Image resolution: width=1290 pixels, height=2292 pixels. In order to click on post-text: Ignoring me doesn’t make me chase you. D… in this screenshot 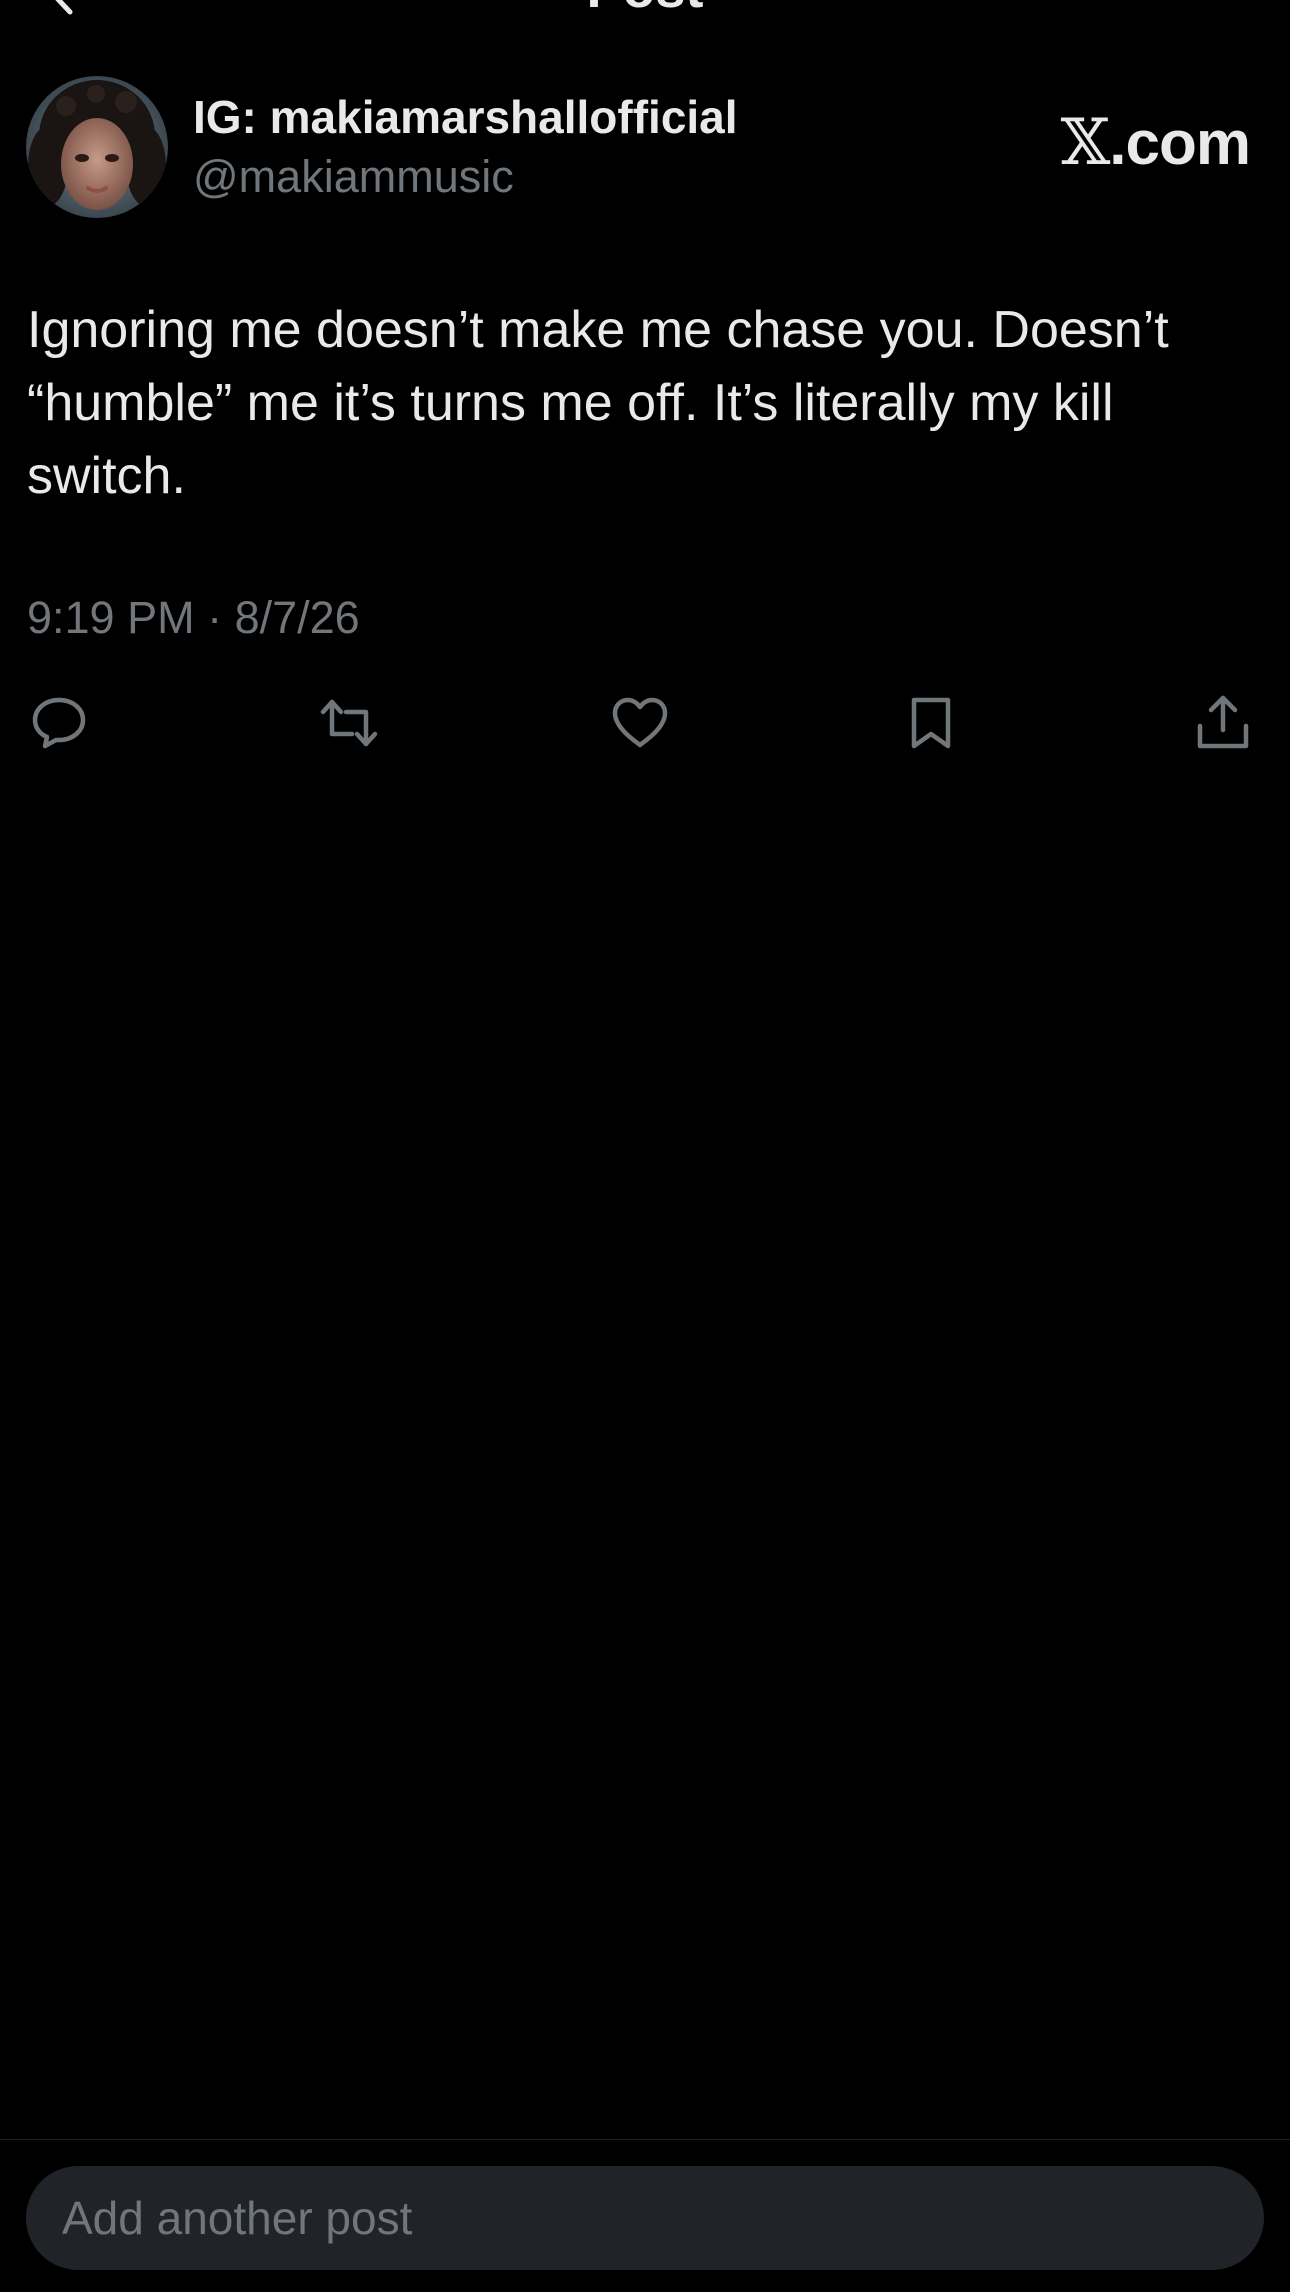, I will do `click(598, 403)`.